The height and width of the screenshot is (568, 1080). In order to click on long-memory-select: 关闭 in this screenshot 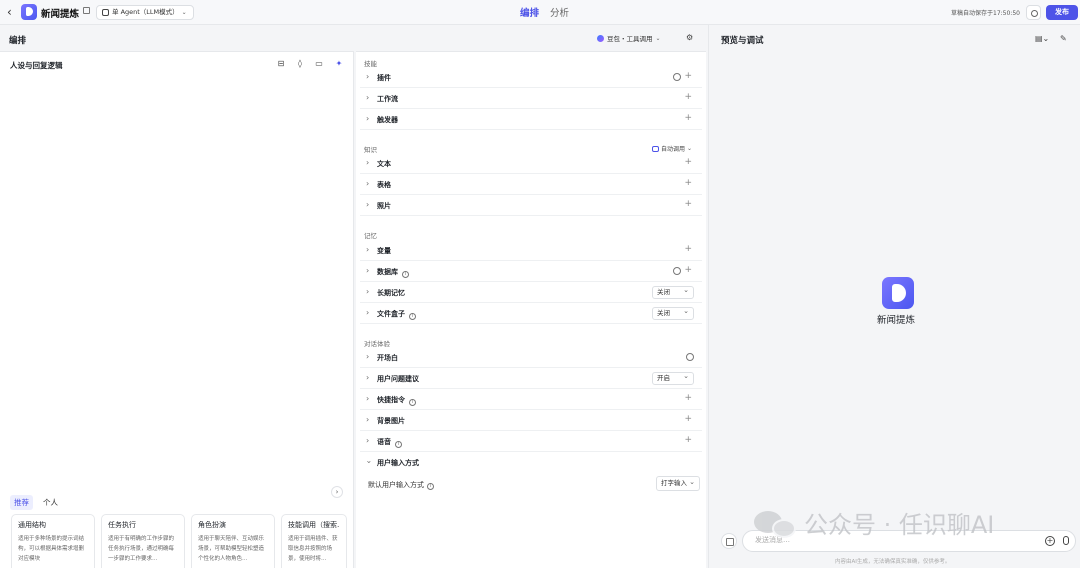, I will do `click(673, 292)`.